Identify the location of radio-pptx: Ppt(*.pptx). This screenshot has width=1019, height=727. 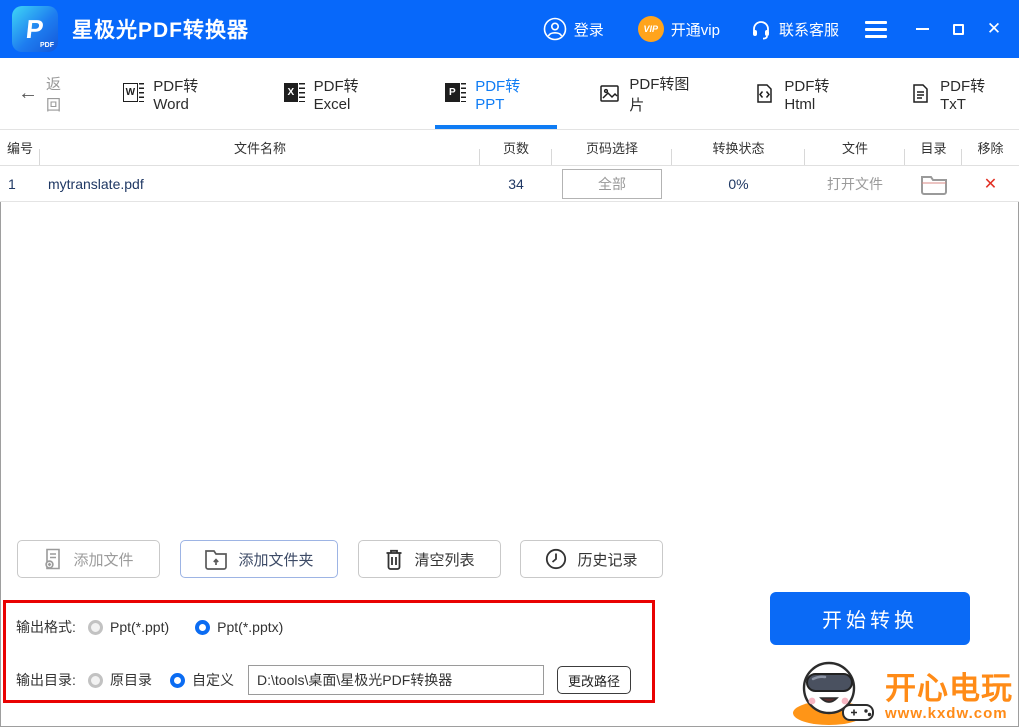
(239, 627).